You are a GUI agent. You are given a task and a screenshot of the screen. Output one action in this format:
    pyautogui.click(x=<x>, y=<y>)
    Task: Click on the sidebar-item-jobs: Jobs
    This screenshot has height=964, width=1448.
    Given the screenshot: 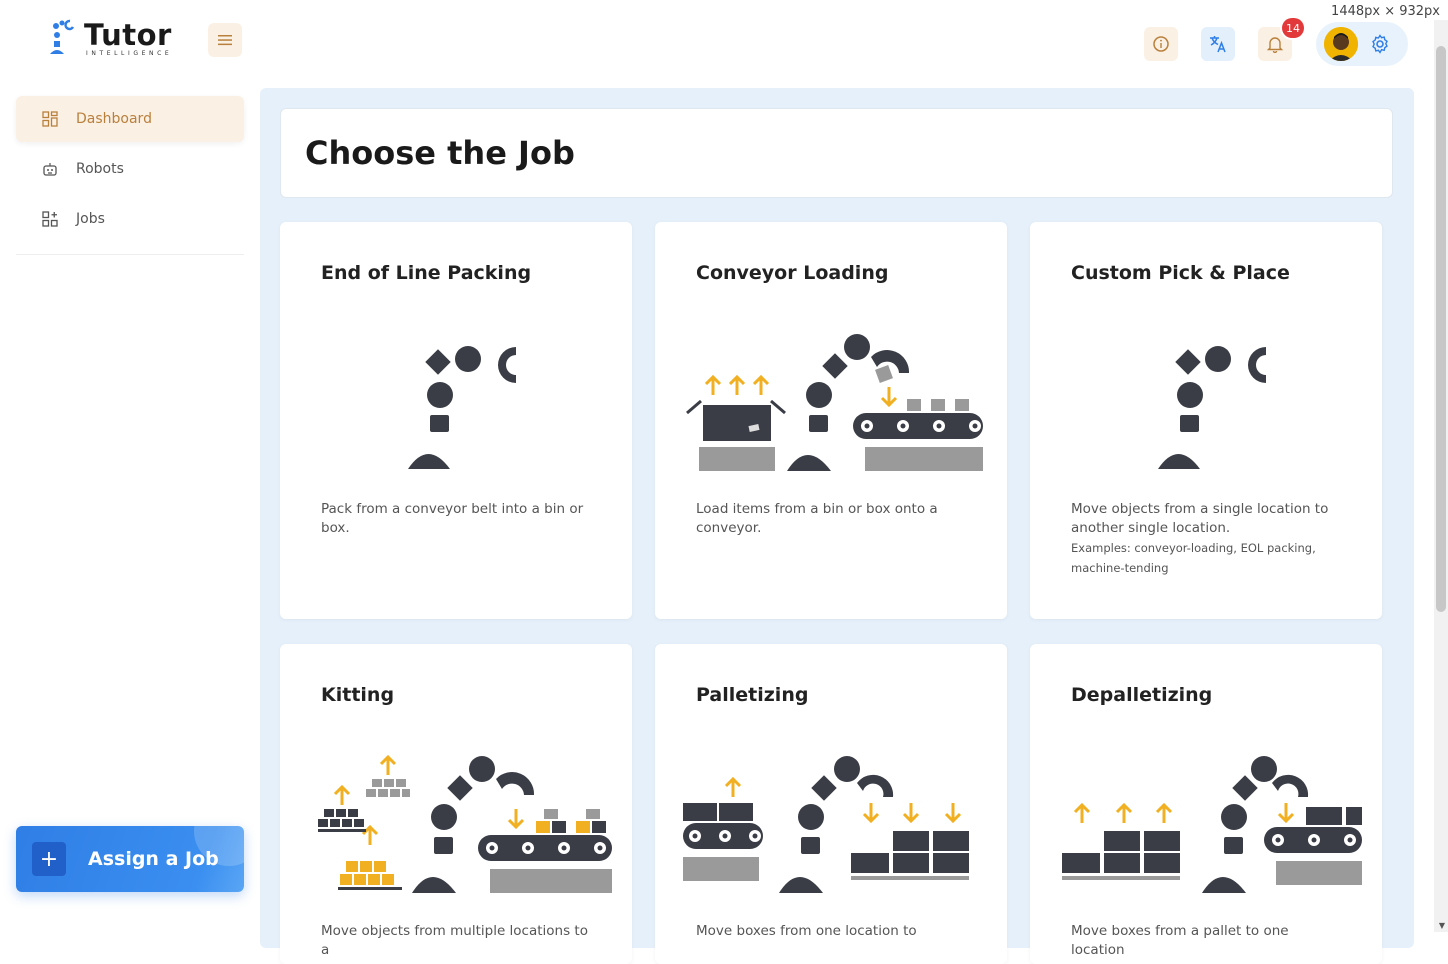 What is the action you would take?
    pyautogui.click(x=130, y=219)
    